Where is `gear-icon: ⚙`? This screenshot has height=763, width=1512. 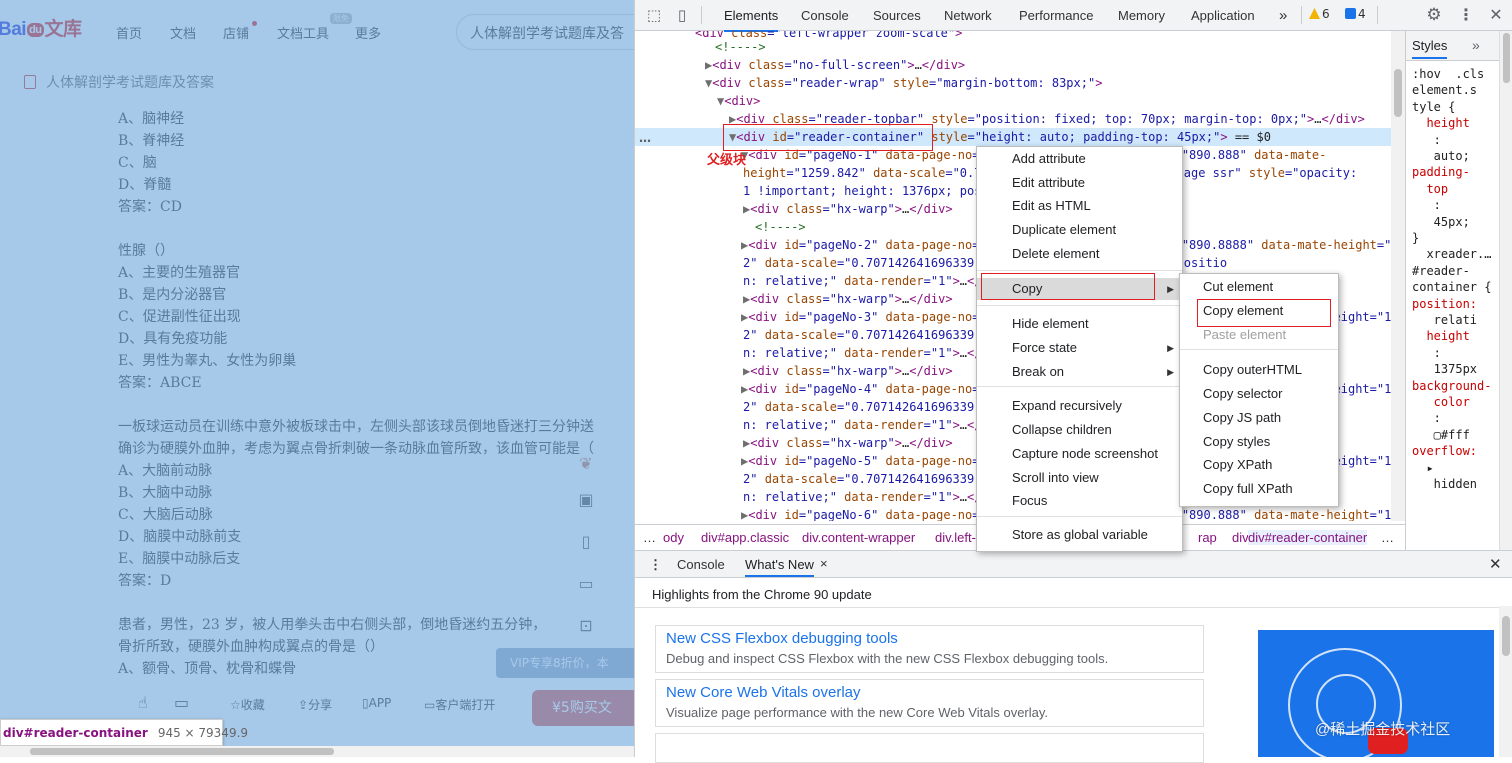 gear-icon: ⚙ is located at coordinates (1434, 15).